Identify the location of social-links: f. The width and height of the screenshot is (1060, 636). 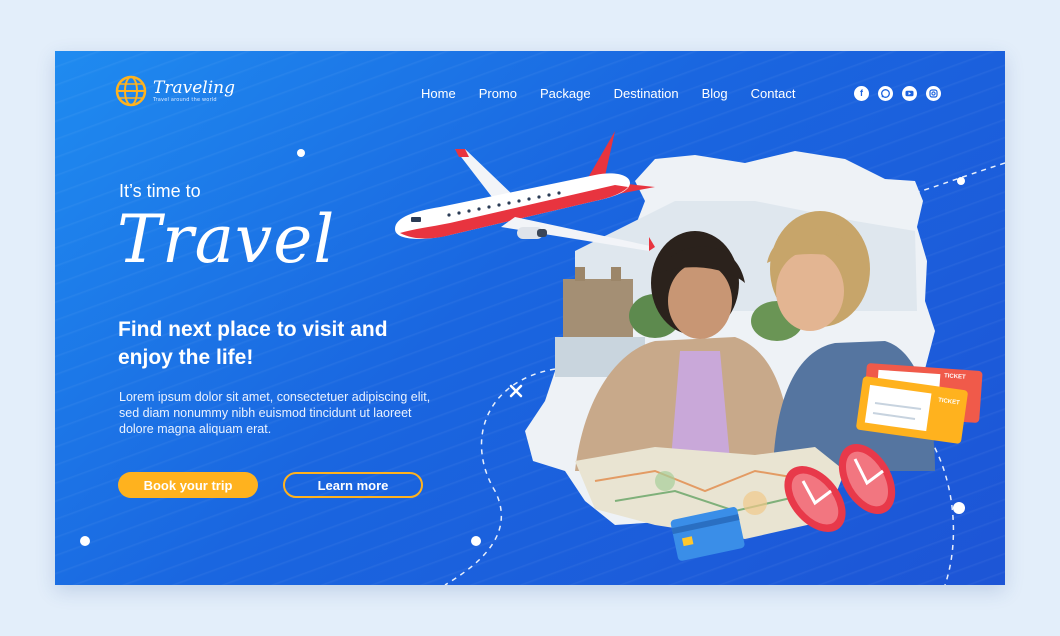
(902, 93).